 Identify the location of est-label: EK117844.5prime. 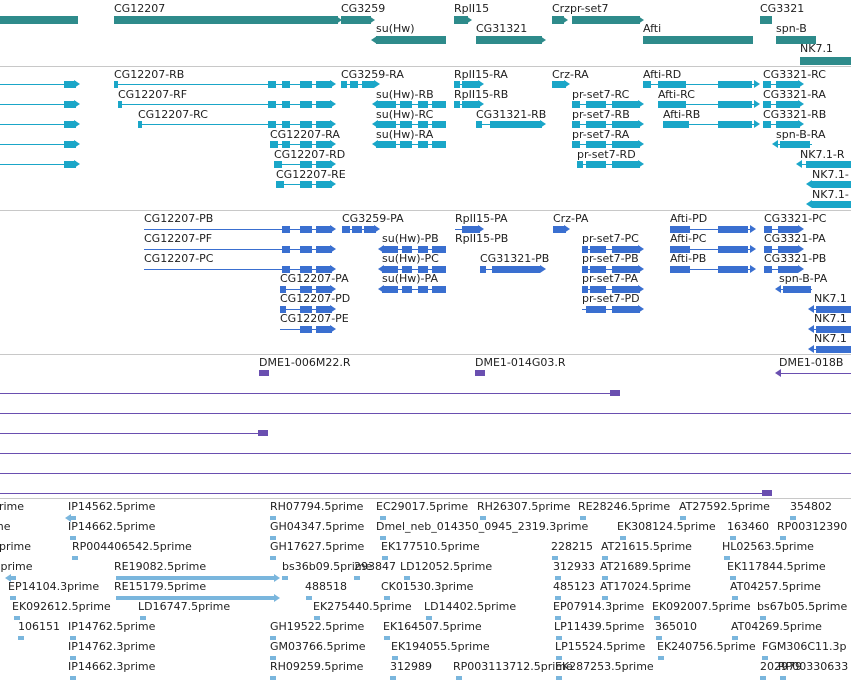
(776, 566).